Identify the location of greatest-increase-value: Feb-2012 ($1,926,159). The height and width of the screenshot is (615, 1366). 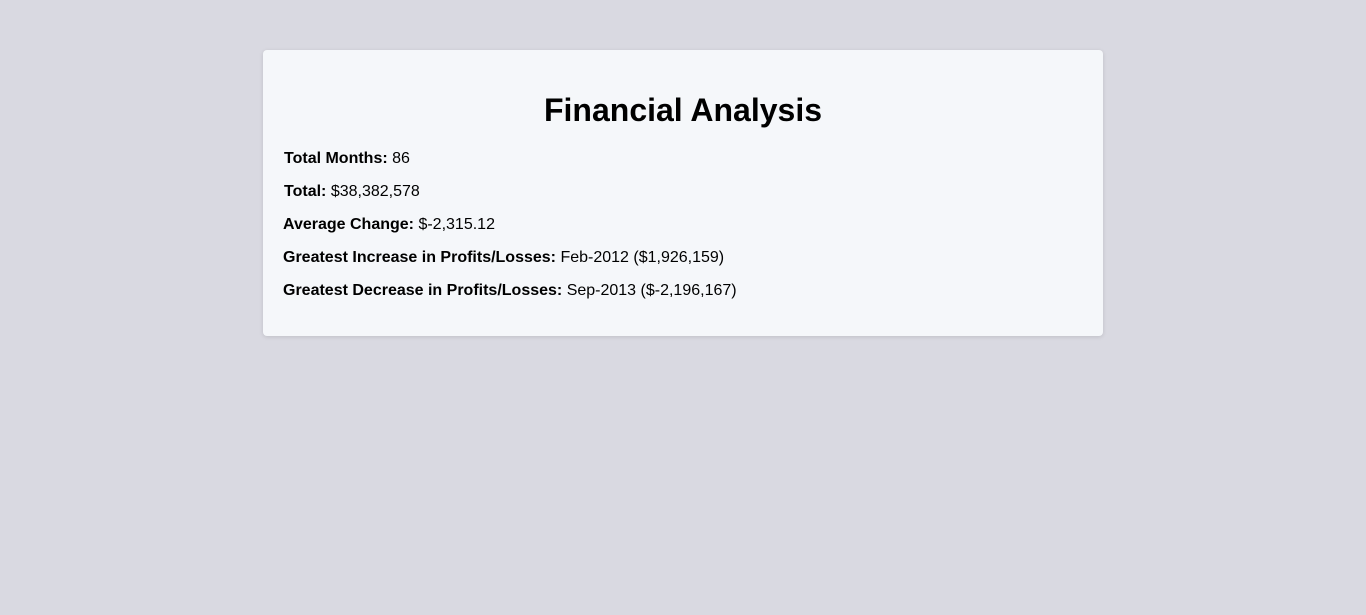
(642, 257).